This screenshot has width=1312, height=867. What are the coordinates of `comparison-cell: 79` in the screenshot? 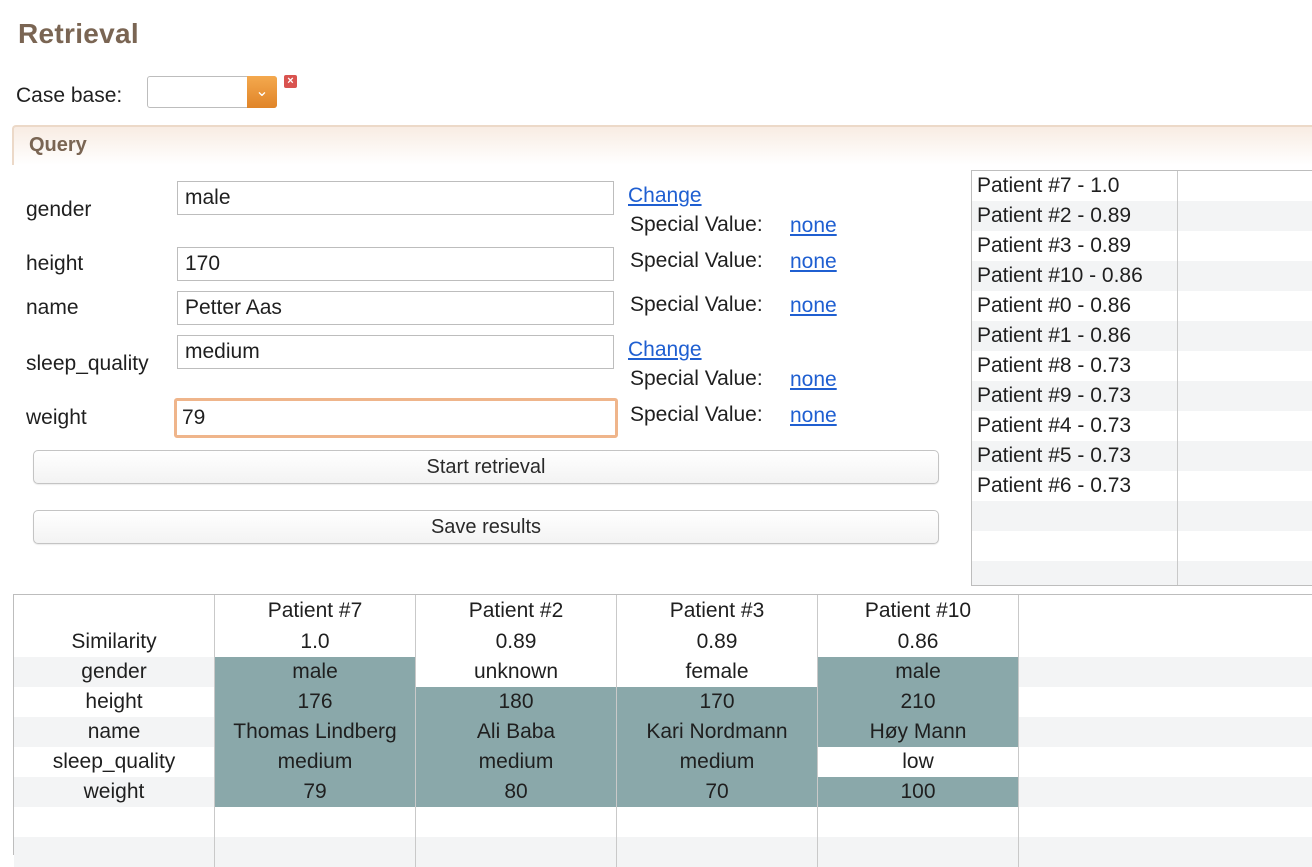 It's located at (315, 792).